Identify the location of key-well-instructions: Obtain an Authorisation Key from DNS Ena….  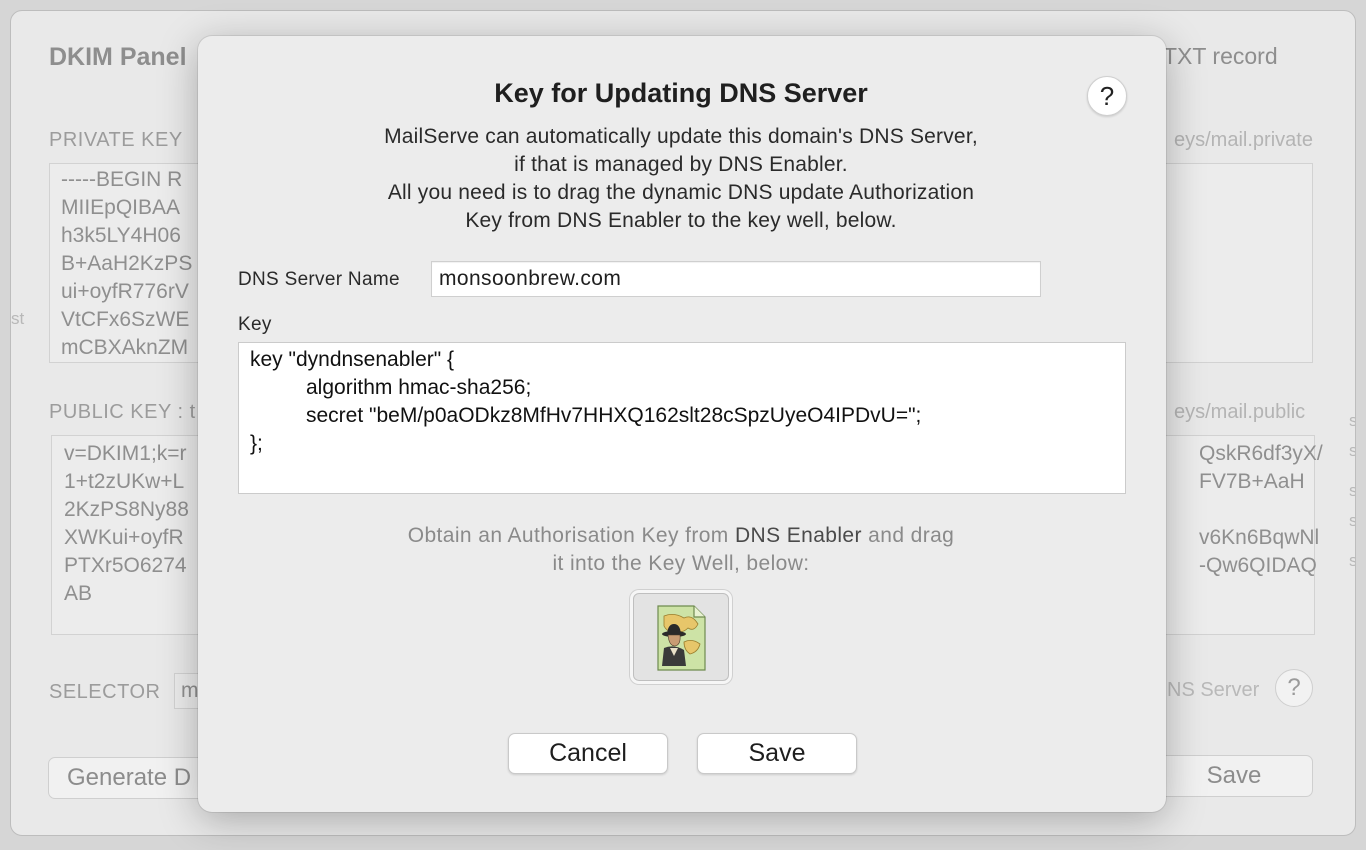
(681, 550).